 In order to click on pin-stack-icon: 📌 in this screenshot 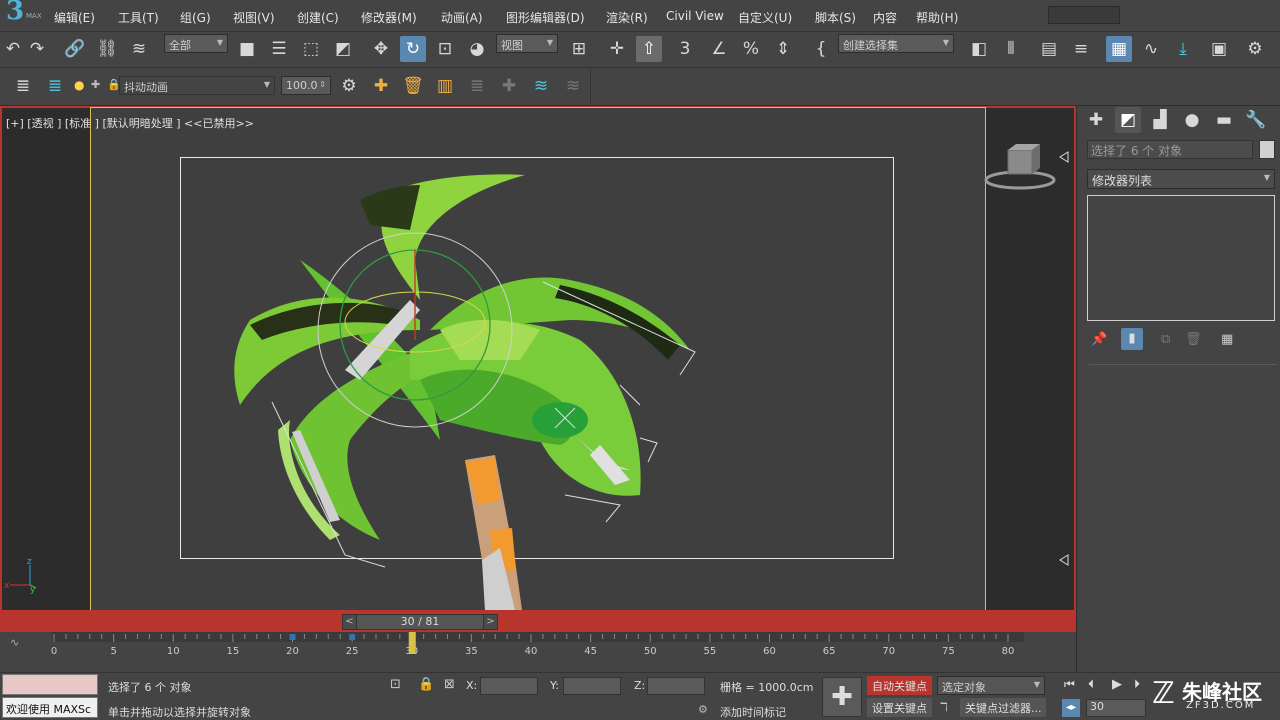, I will do `click(1099, 339)`.